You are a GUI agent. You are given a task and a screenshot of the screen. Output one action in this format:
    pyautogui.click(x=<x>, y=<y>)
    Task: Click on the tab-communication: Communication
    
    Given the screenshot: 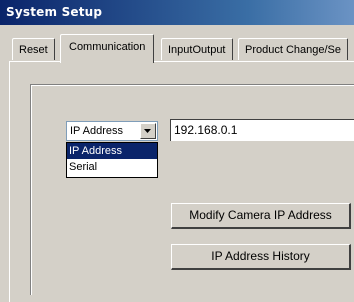 What is the action you would take?
    pyautogui.click(x=107, y=48)
    